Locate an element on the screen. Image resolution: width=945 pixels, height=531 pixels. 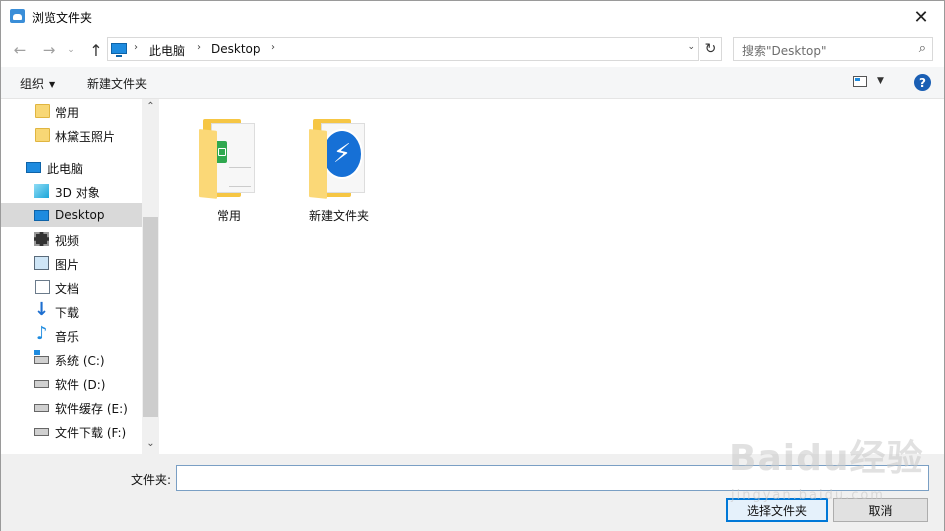
nav-item-downloads: 下载 is located at coordinates (71, 311).